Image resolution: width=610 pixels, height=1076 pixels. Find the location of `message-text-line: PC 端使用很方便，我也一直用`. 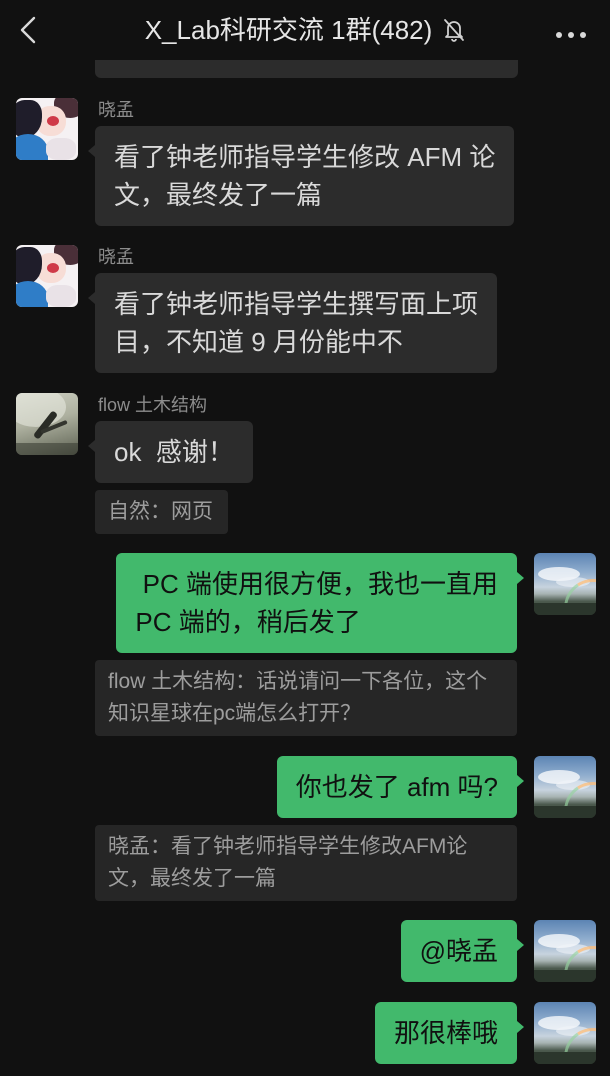

message-text-line: PC 端使用很方便，我也一直用 is located at coordinates (316, 584).